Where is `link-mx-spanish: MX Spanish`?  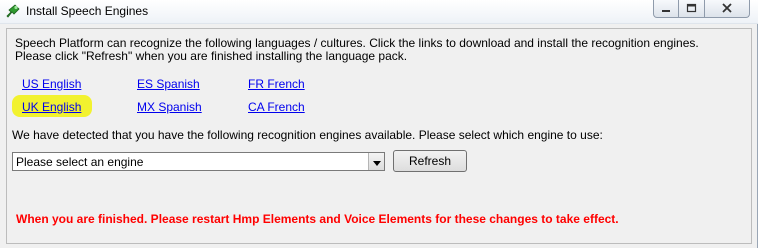
link-mx-spanish: MX Spanish is located at coordinates (169, 107).